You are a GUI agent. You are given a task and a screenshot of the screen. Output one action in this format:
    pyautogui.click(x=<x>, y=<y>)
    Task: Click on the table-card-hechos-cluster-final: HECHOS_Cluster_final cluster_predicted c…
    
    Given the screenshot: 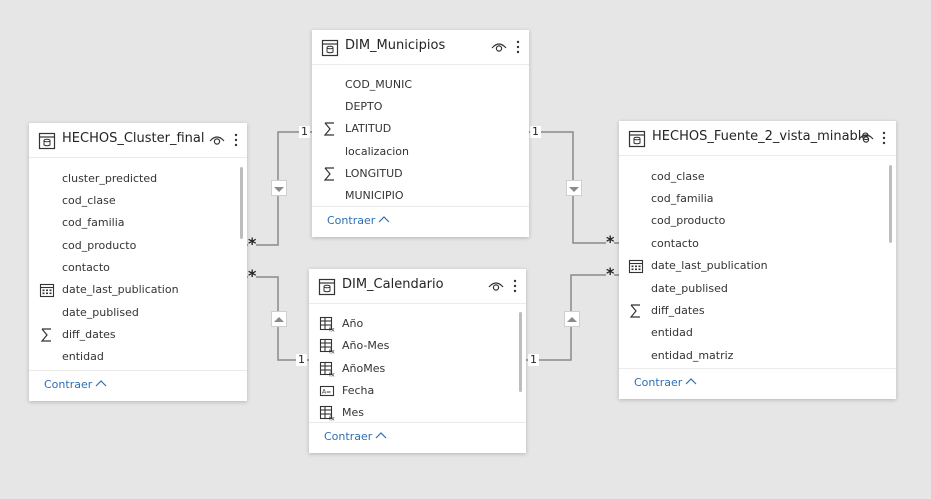 What is the action you would take?
    pyautogui.click(x=138, y=262)
    